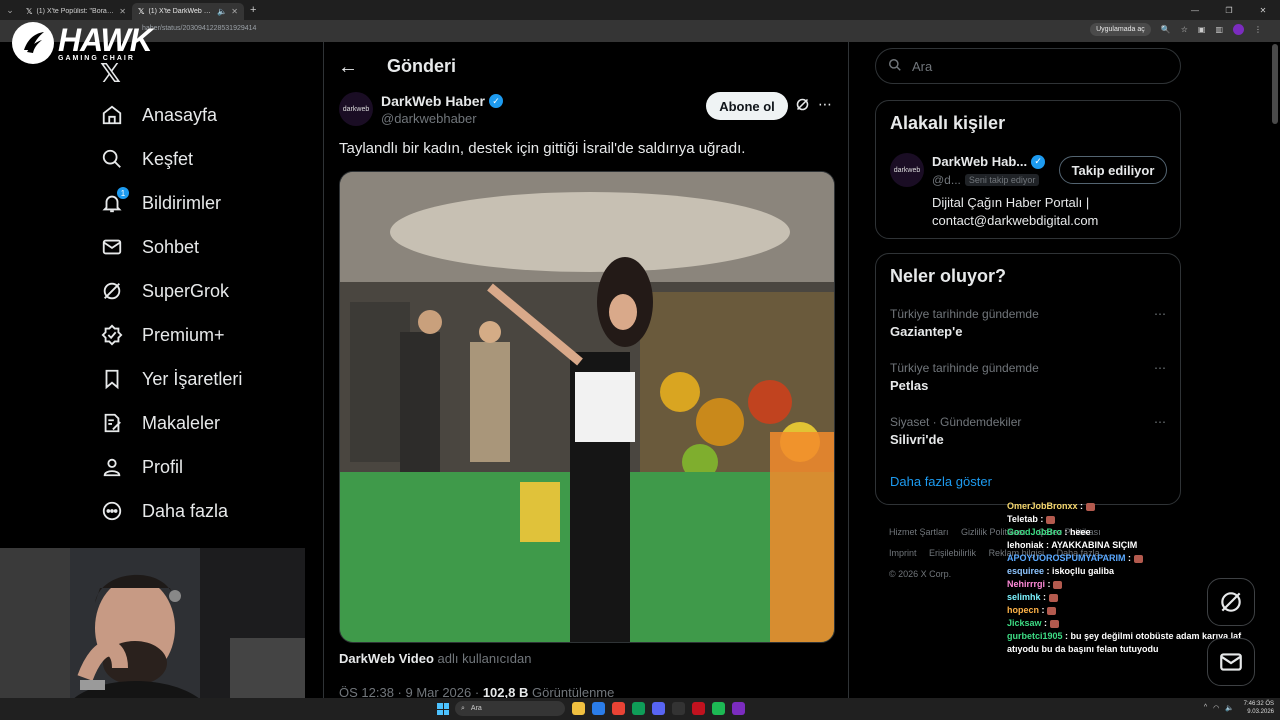 The width and height of the screenshot is (1280, 720). I want to click on premium-icon, so click(112, 335).